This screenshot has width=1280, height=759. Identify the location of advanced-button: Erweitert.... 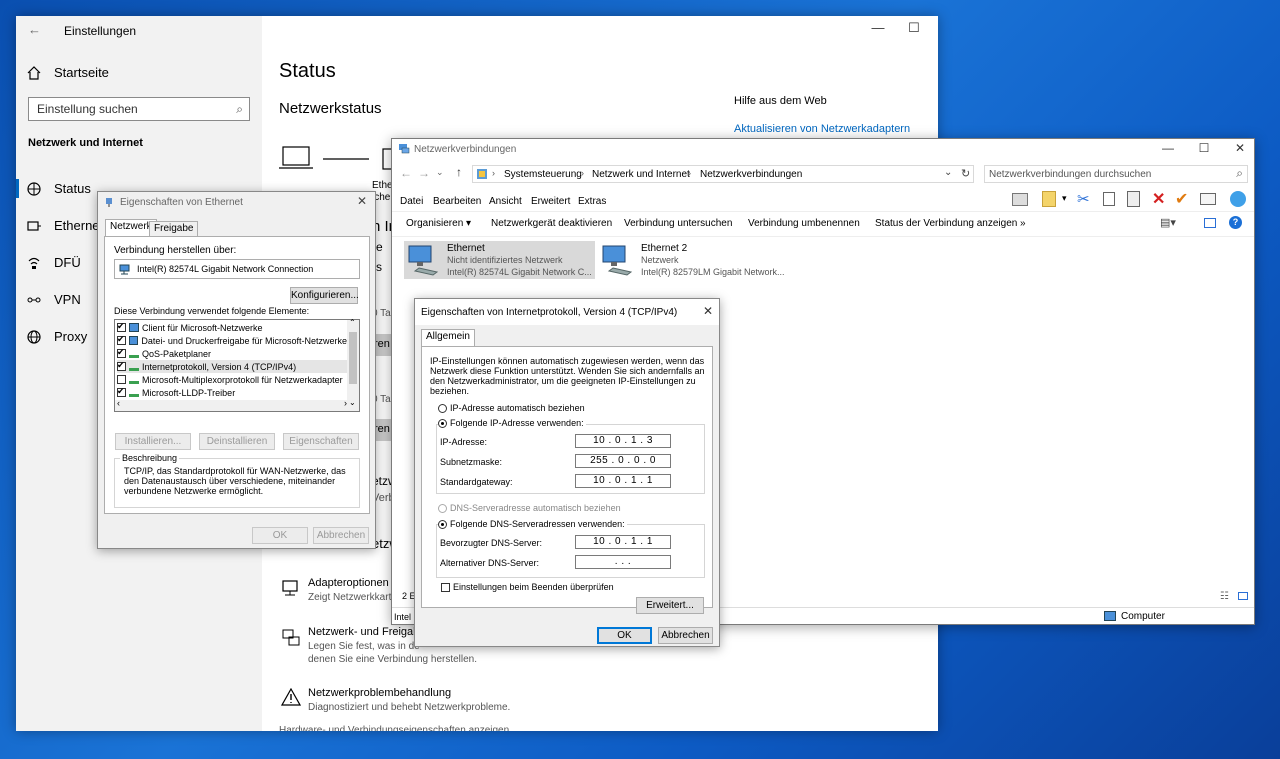
(670, 605).